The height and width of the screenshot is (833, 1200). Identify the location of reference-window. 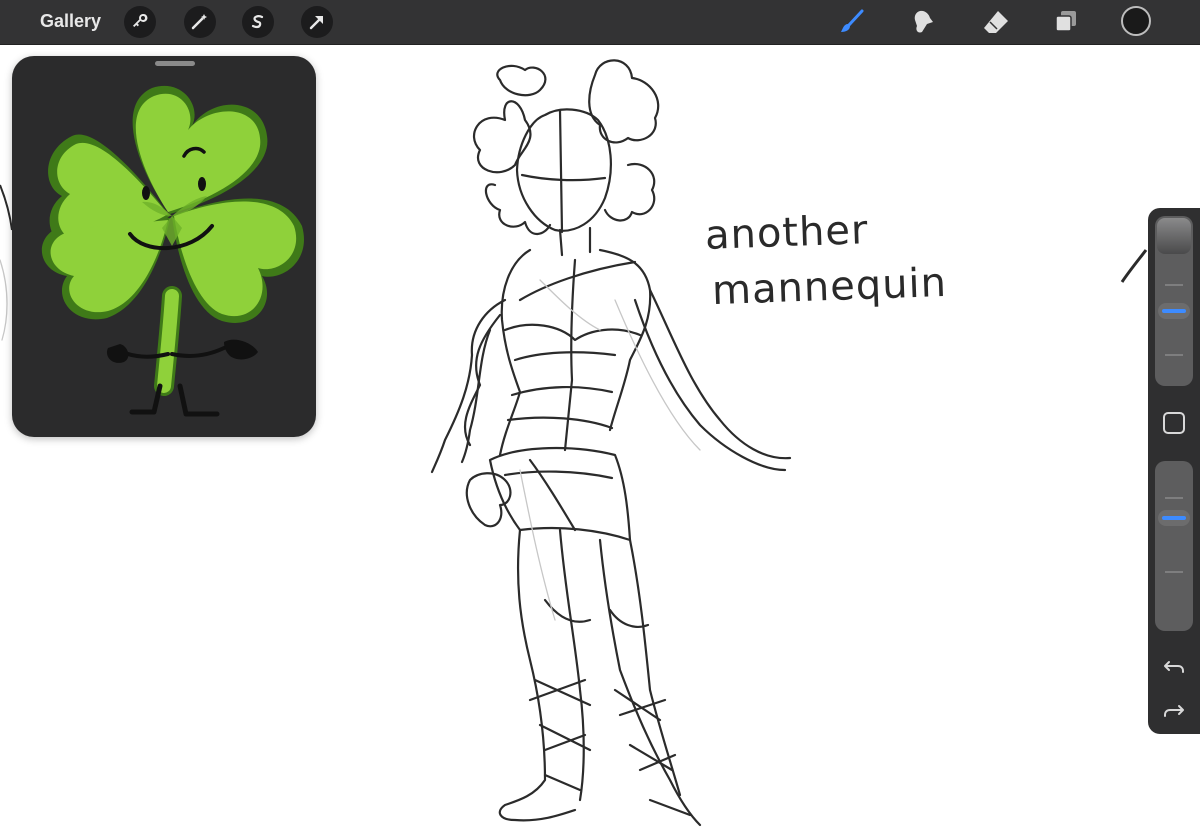
(164, 246).